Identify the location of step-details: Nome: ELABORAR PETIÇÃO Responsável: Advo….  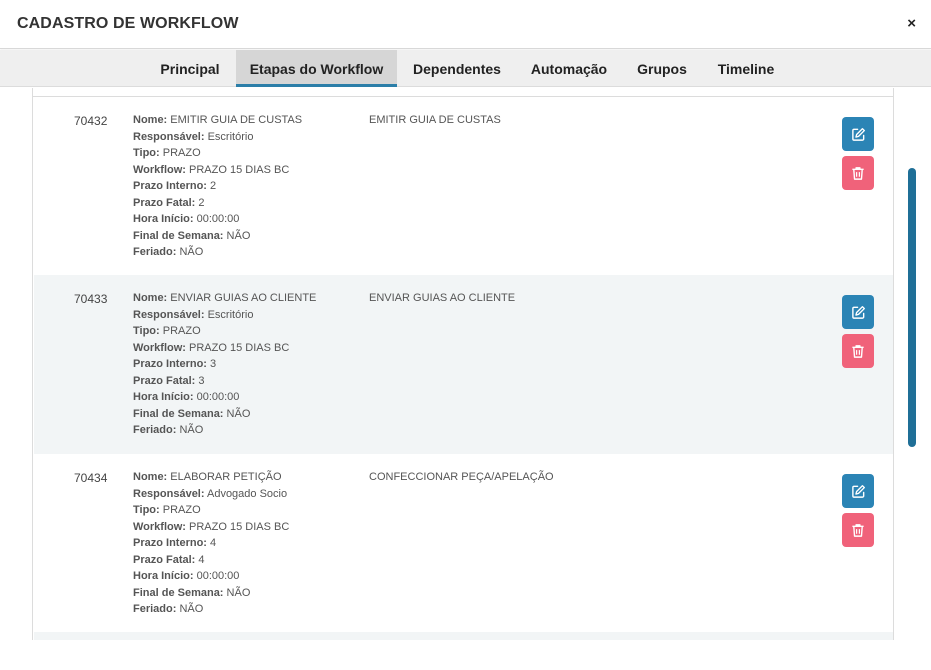
(211, 543).